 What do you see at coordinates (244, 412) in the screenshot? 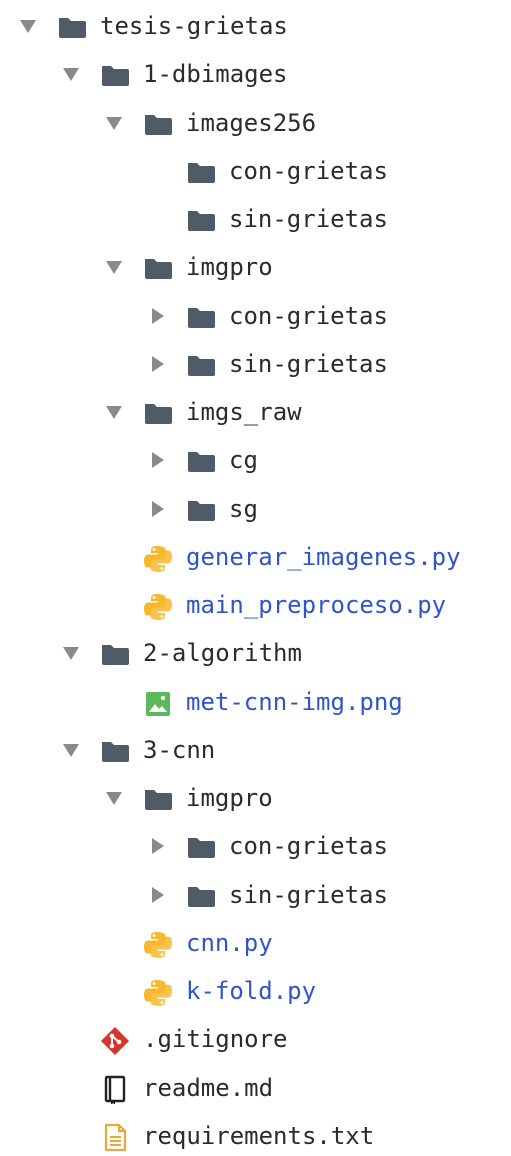
I see `folder-name: imgs_raw` at bounding box center [244, 412].